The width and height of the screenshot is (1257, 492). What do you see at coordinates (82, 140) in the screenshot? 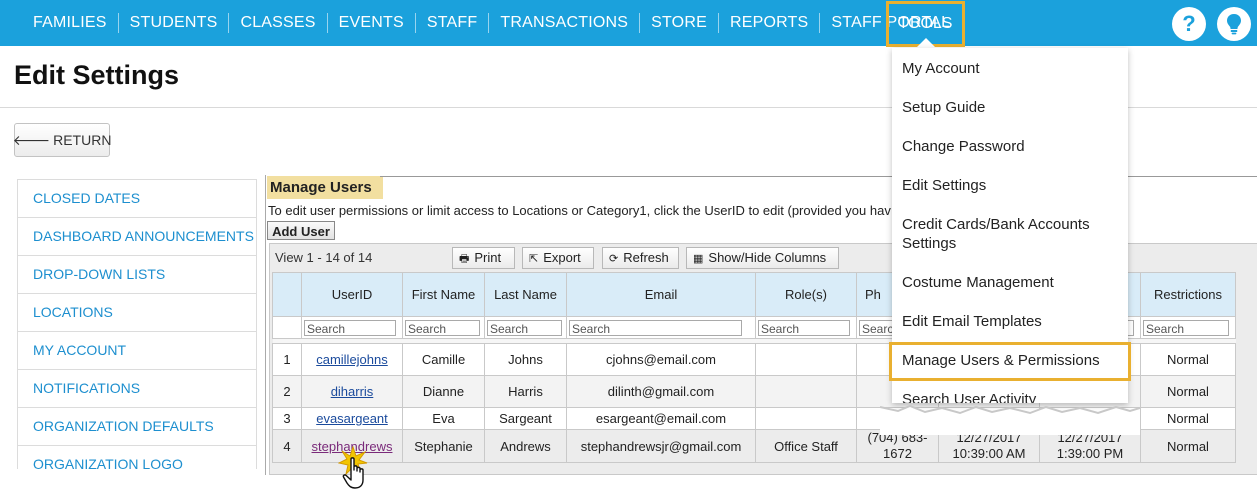
I see `return-button-label: RETURN` at bounding box center [82, 140].